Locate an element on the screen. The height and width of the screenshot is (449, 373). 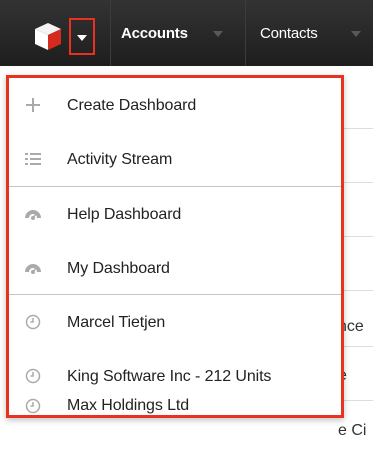
menu-item-my-dashboard: My Dashboard is located at coordinates (175, 269).